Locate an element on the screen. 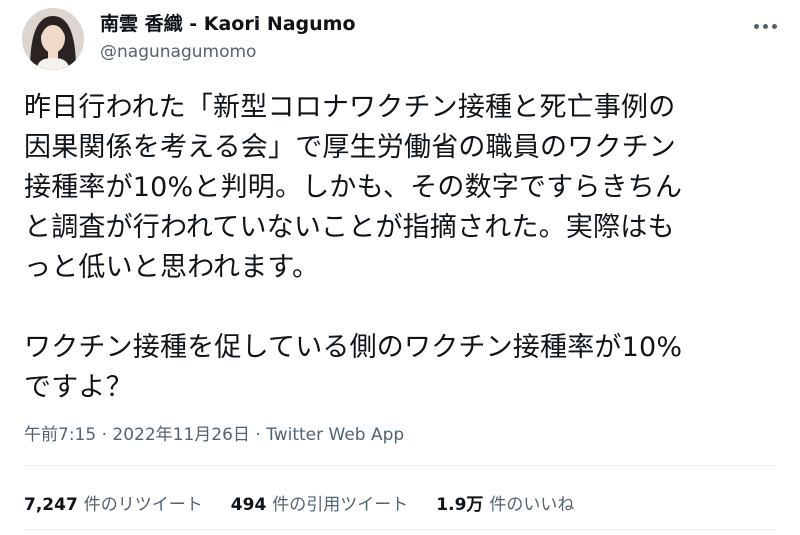 The height and width of the screenshot is (535, 800). likes-count: 1.9万 is located at coordinates (460, 505).